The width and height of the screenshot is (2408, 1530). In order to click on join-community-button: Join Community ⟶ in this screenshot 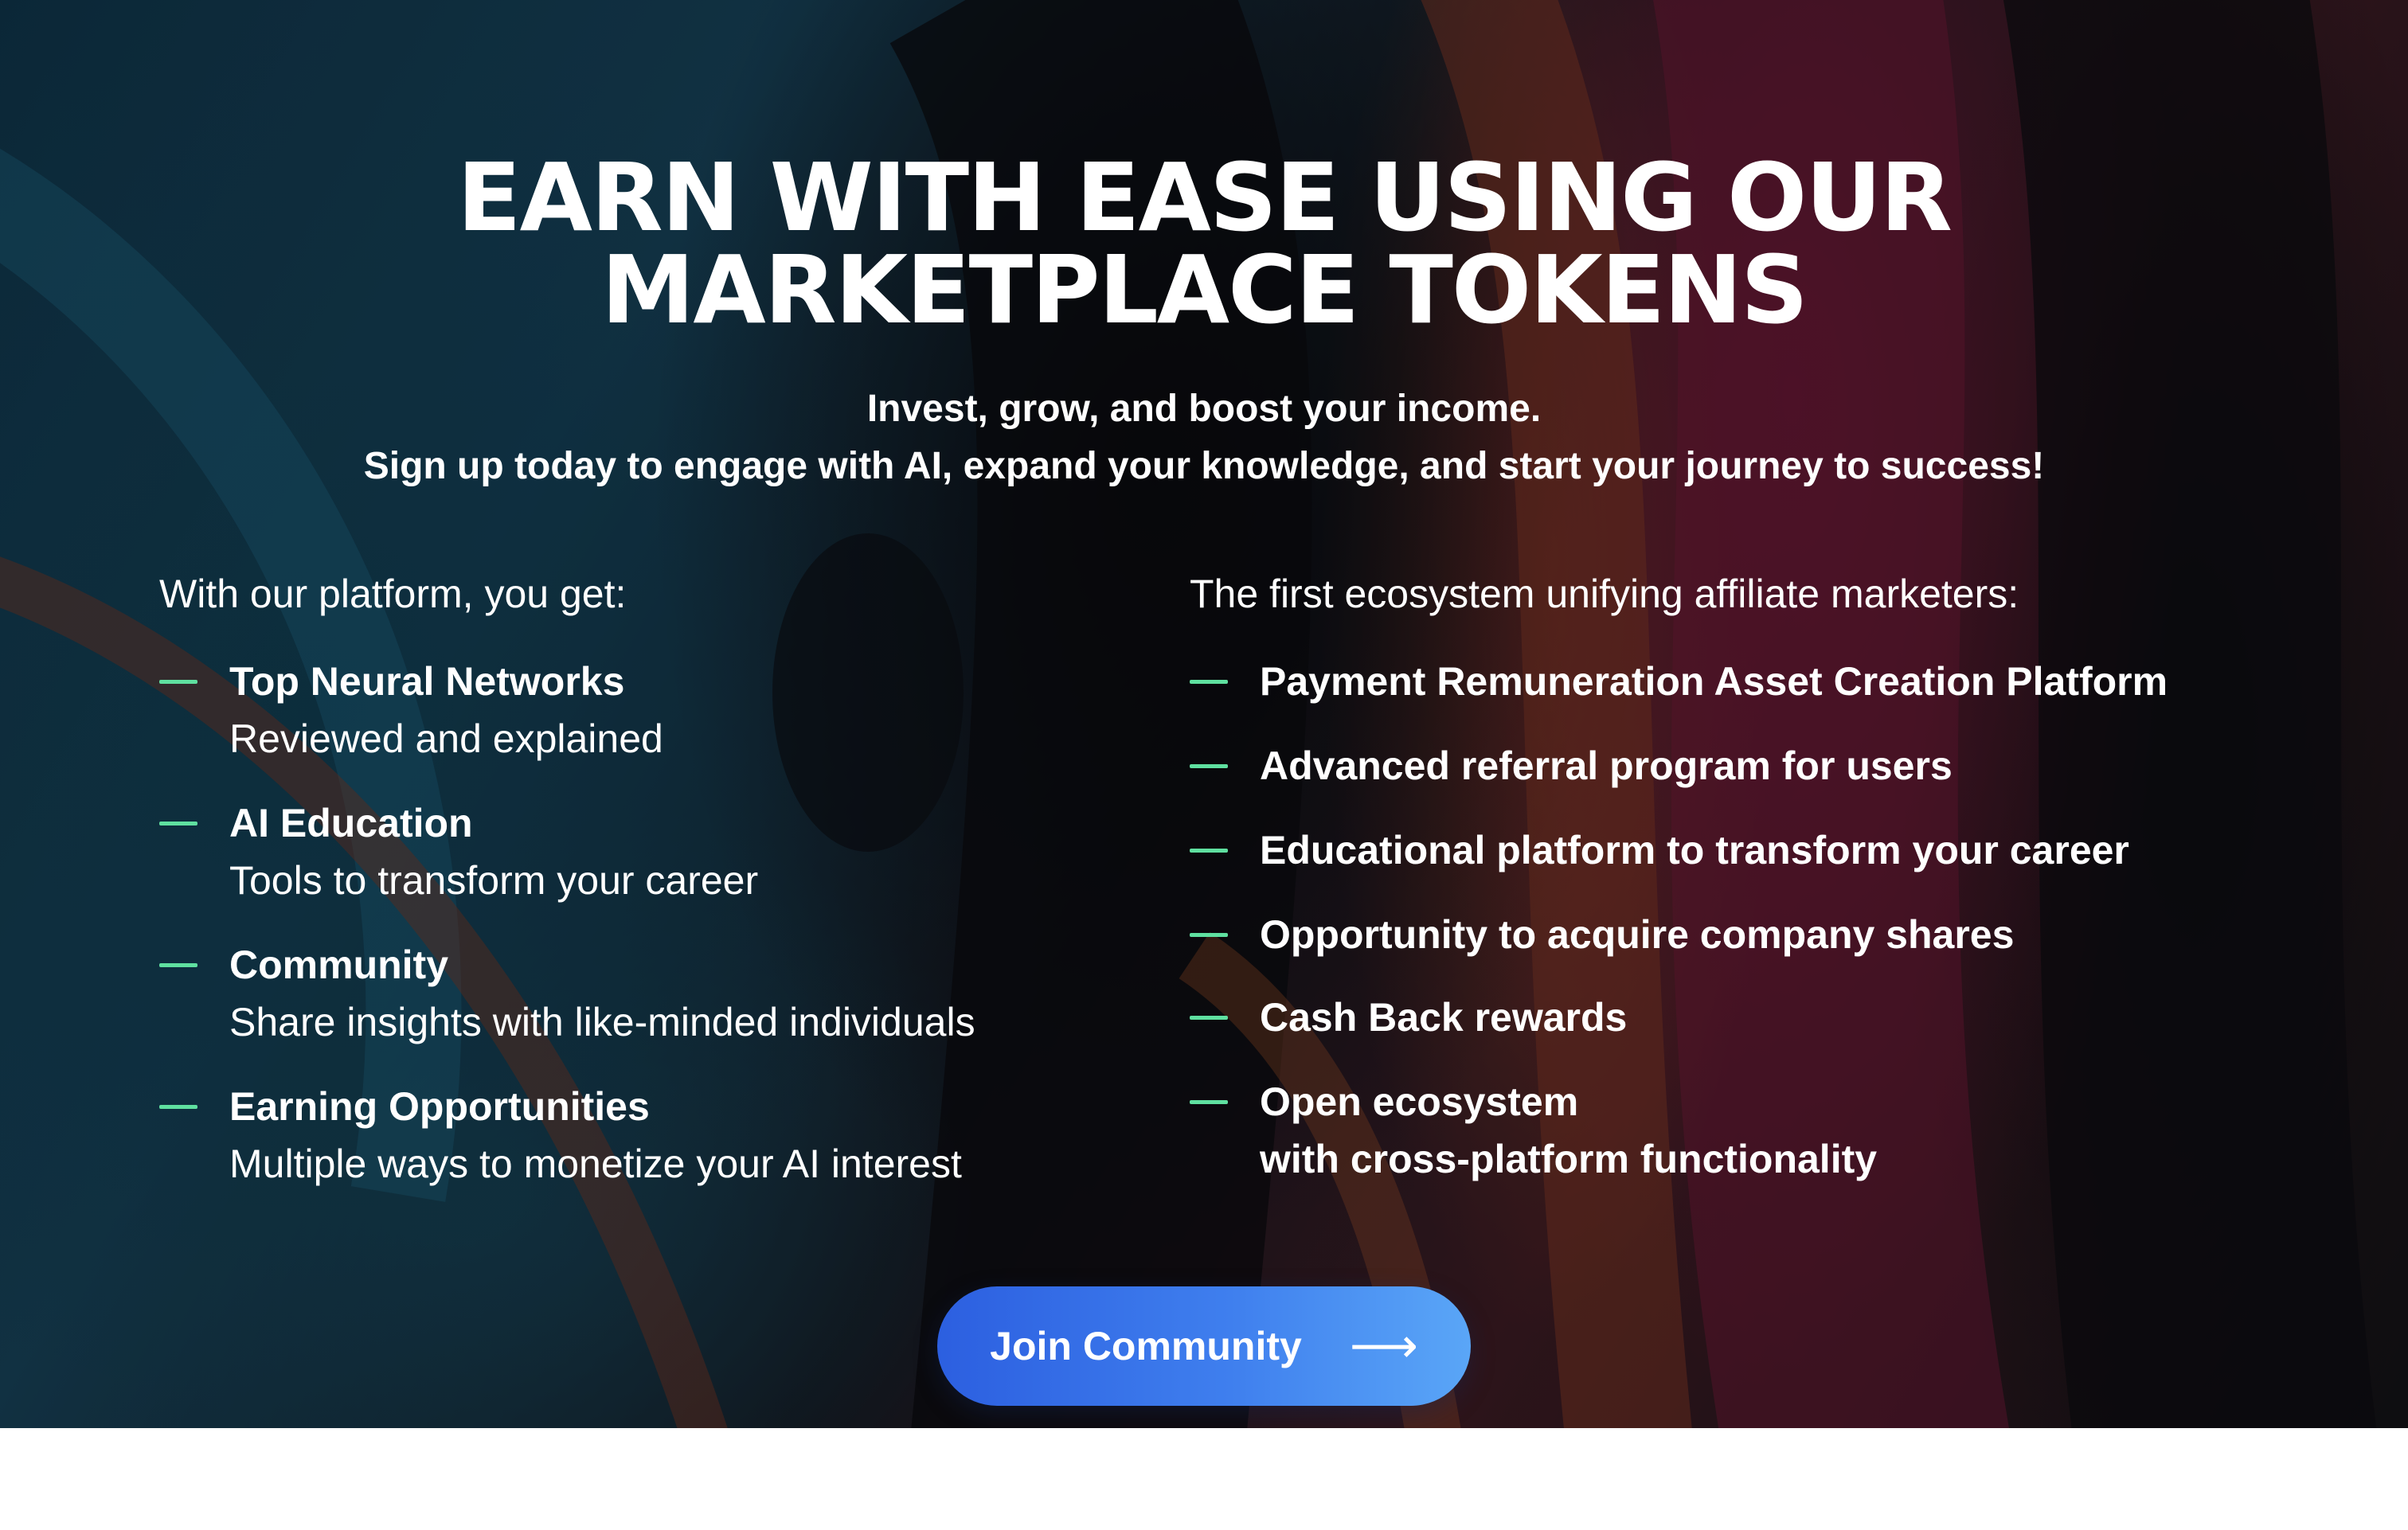, I will do `click(1204, 1346)`.